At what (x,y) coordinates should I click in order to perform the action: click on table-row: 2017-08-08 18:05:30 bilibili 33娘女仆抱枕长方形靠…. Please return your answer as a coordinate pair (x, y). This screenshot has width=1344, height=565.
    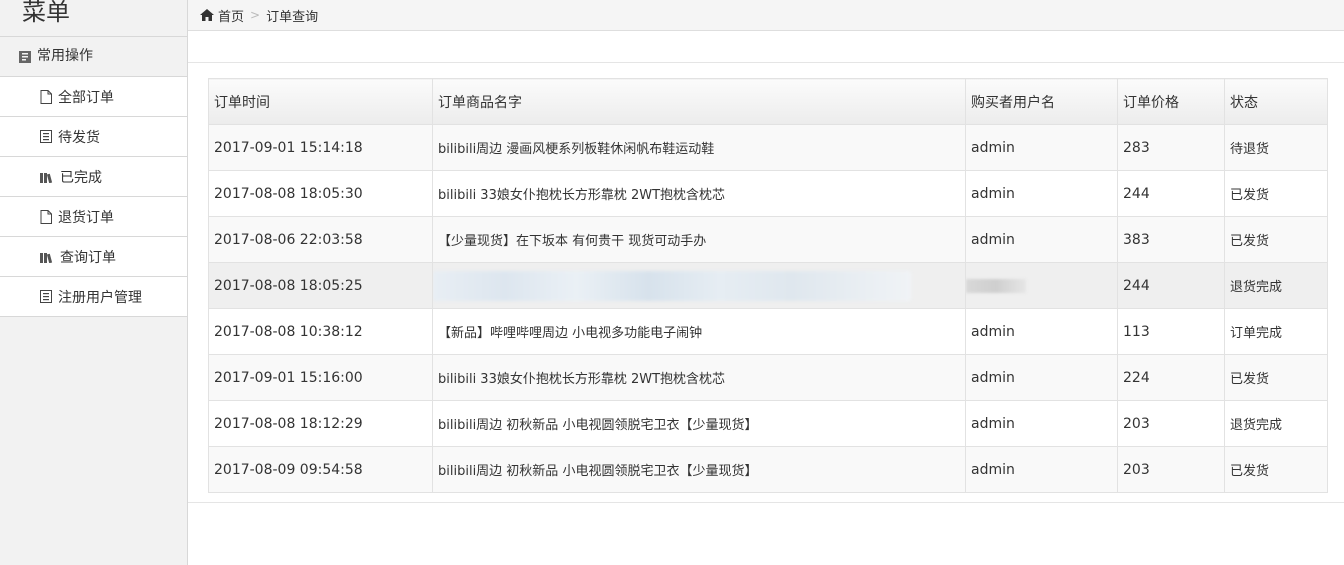
    Looking at the image, I should click on (768, 193).